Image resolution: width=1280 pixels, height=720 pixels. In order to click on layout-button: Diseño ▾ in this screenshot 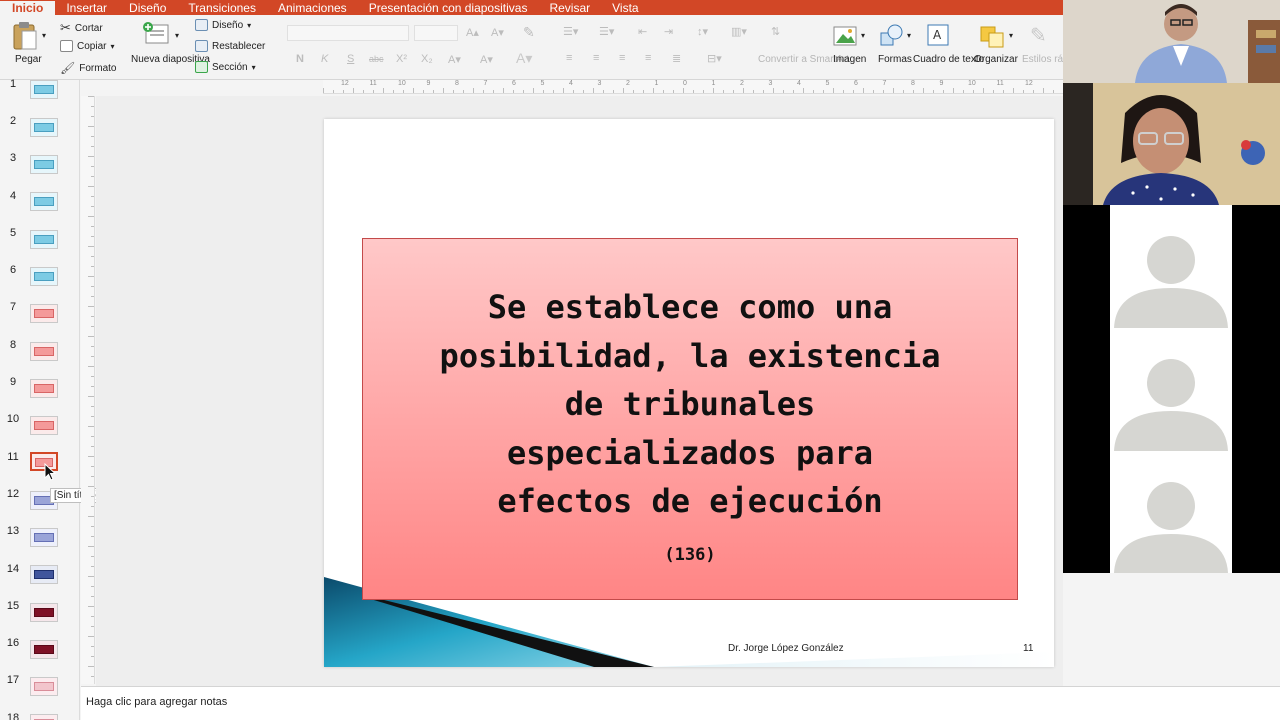, I will do `click(223, 25)`.